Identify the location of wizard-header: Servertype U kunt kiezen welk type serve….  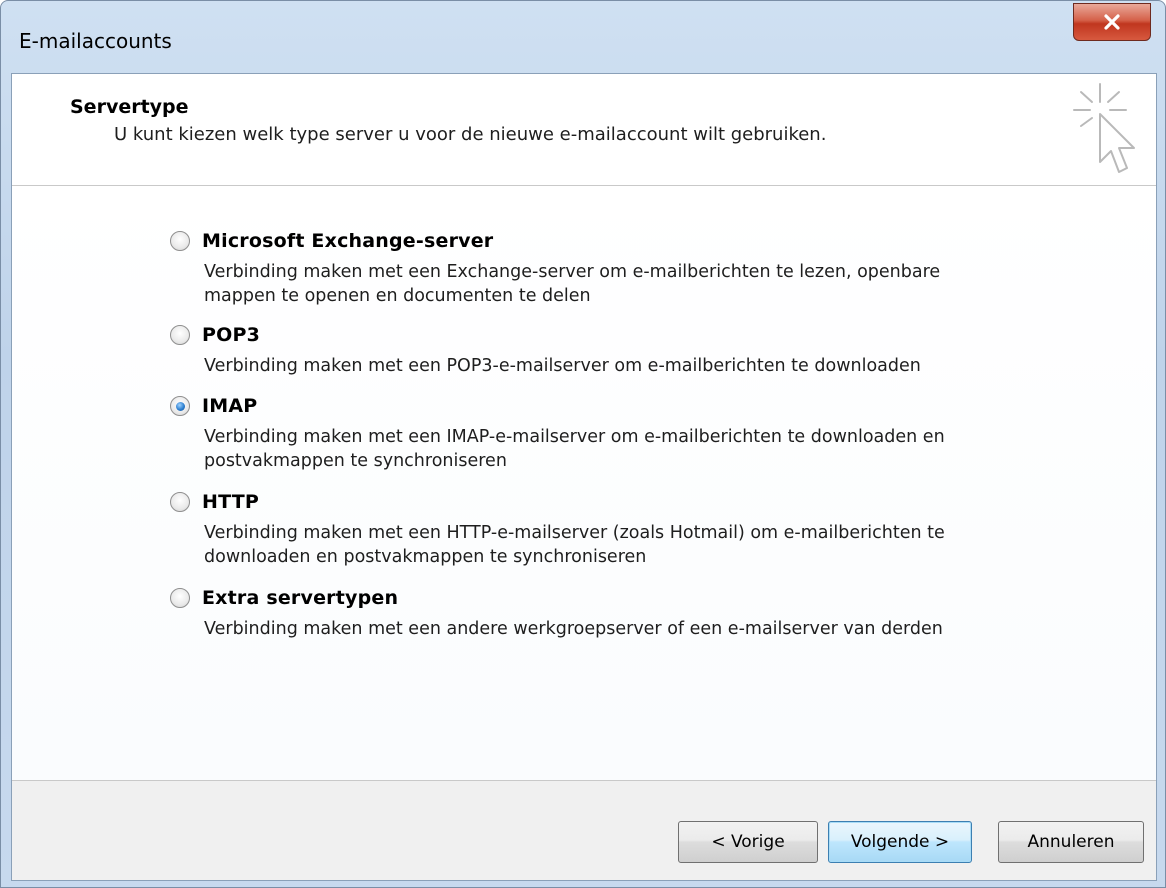
(584, 130).